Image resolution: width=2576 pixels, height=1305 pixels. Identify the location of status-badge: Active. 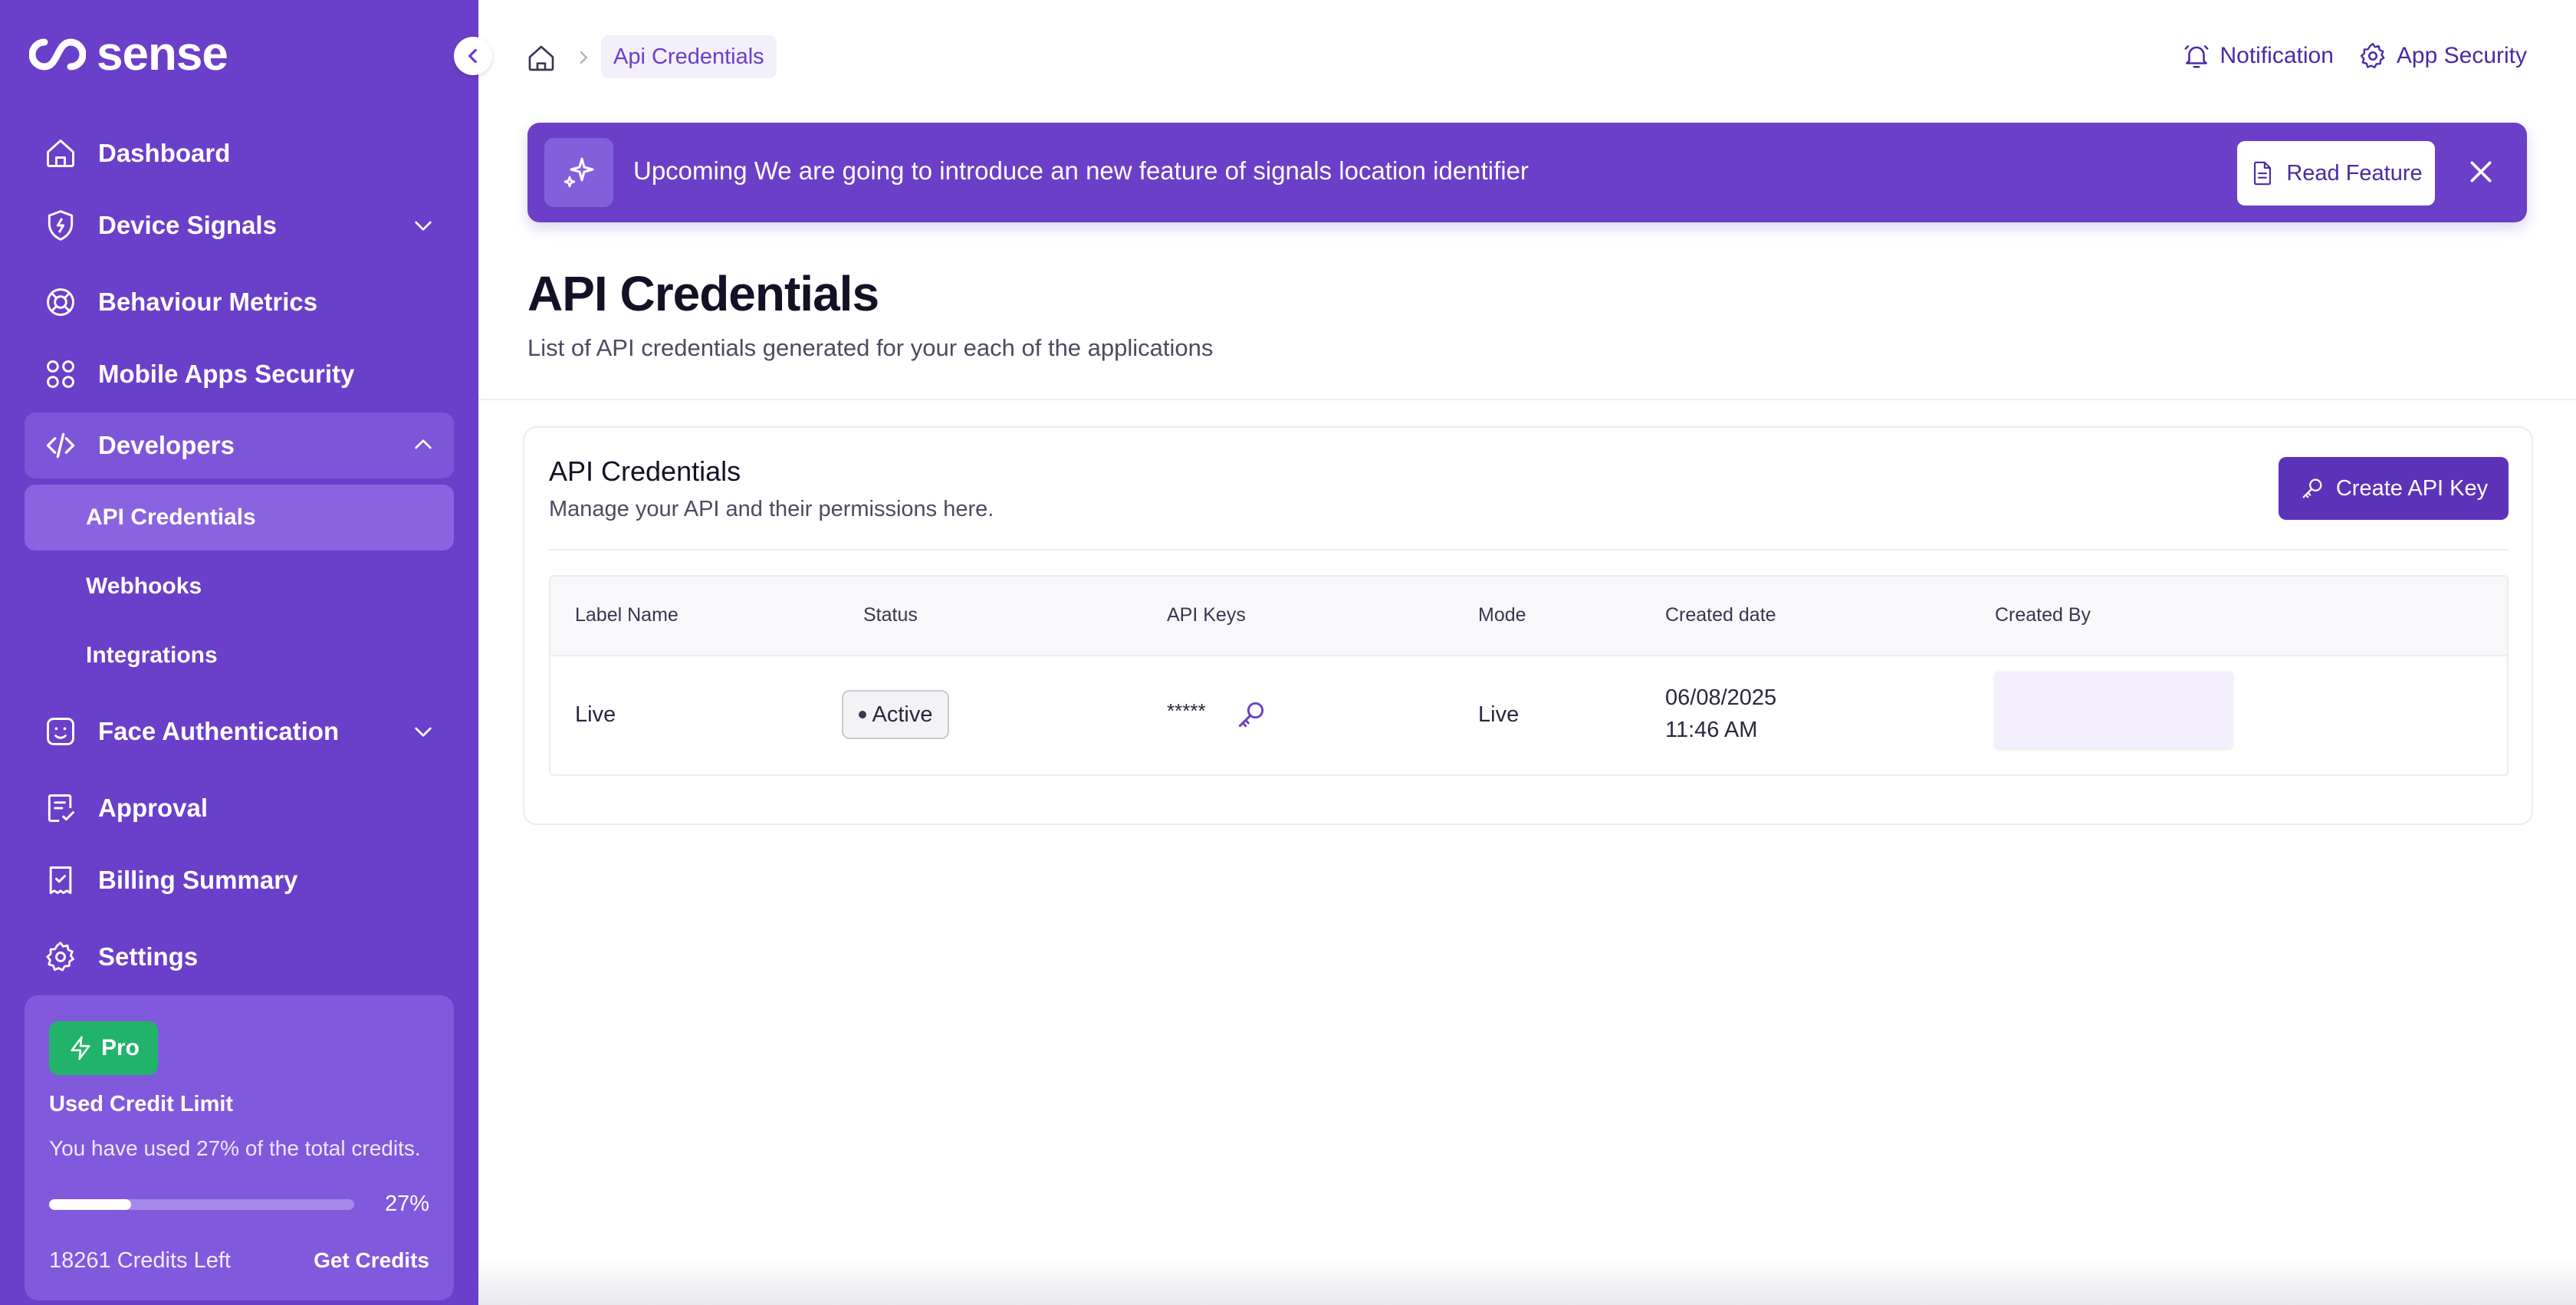
(895, 714).